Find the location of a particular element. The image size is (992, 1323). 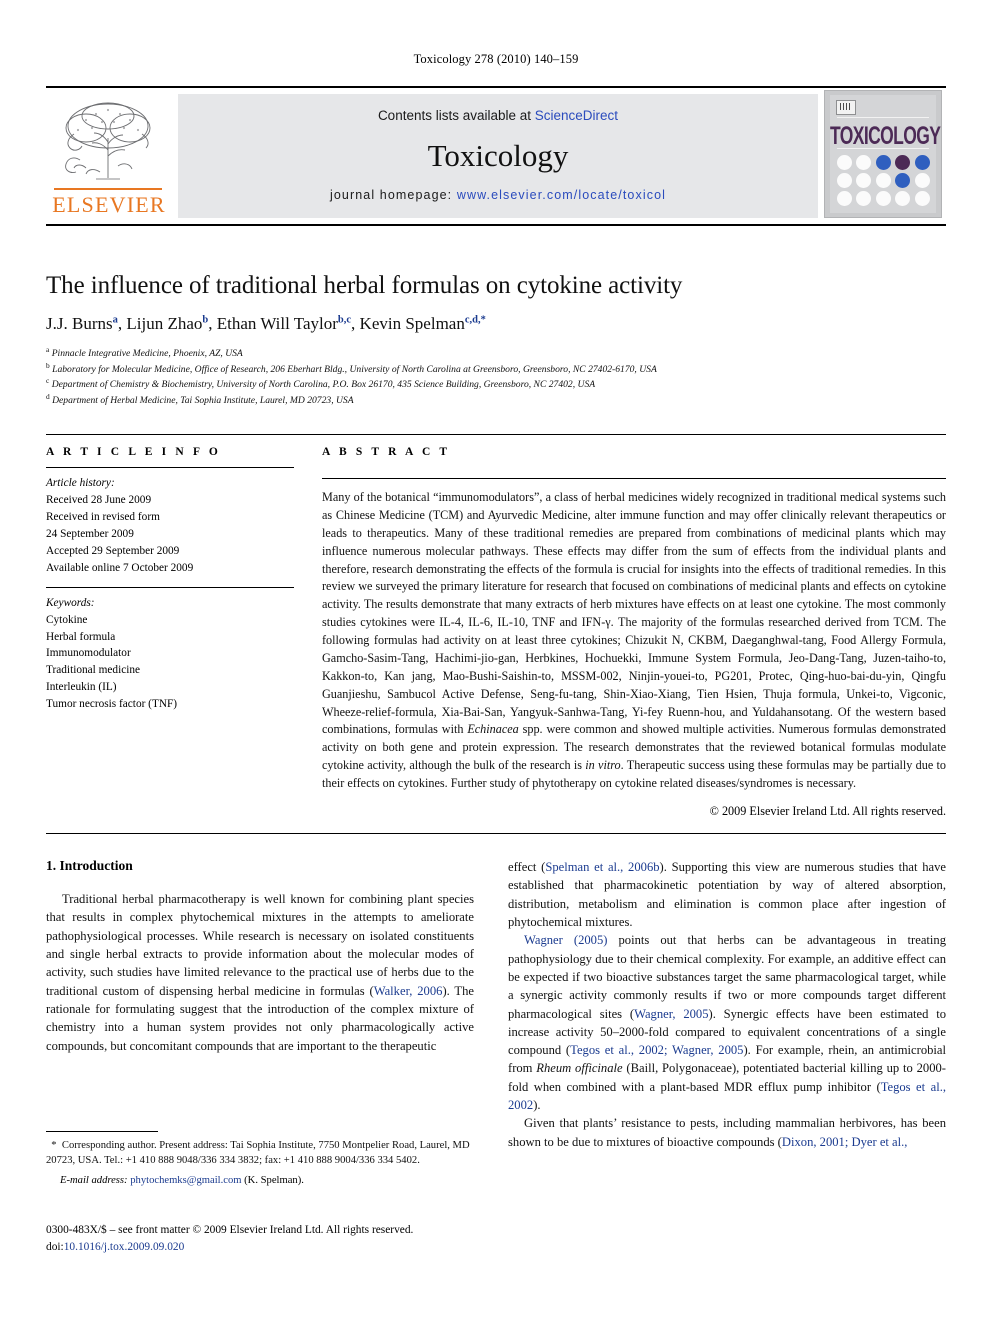

citation-link: Walker, 2006 is located at coordinates (408, 991).